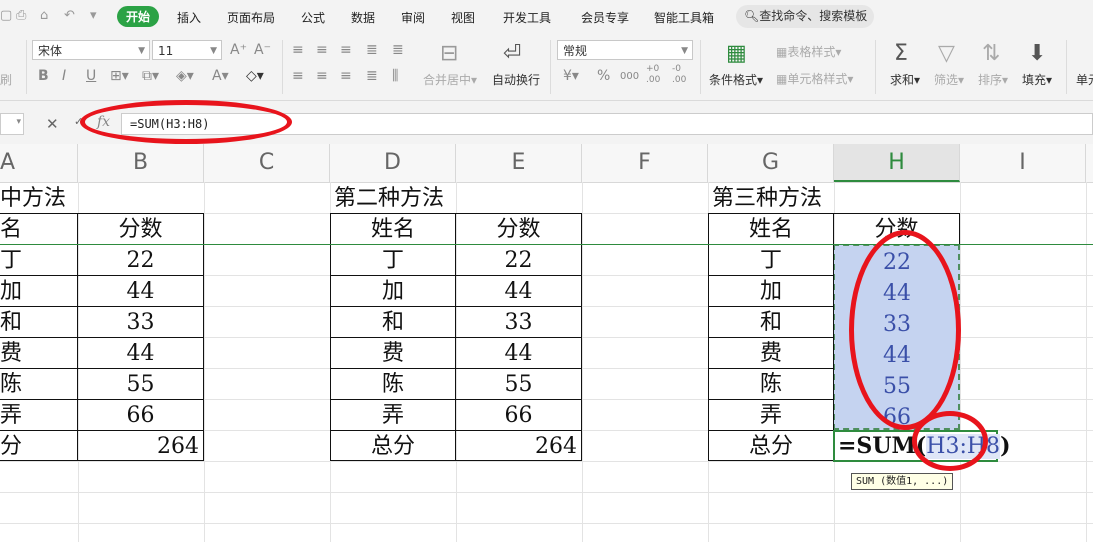 The image size is (1093, 542). Describe the element at coordinates (39, 163) in the screenshot. I see `column-header-a: A` at that location.